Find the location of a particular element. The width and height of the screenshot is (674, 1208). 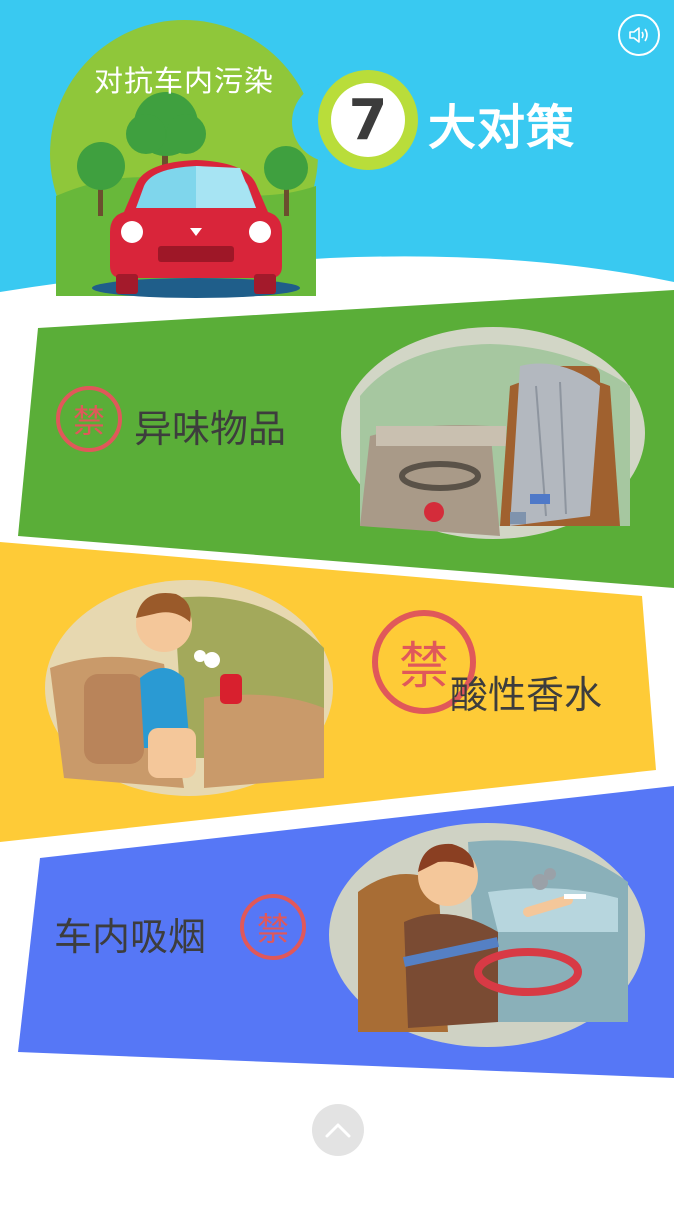

page-title: 大对策 is located at coordinates (502, 128).